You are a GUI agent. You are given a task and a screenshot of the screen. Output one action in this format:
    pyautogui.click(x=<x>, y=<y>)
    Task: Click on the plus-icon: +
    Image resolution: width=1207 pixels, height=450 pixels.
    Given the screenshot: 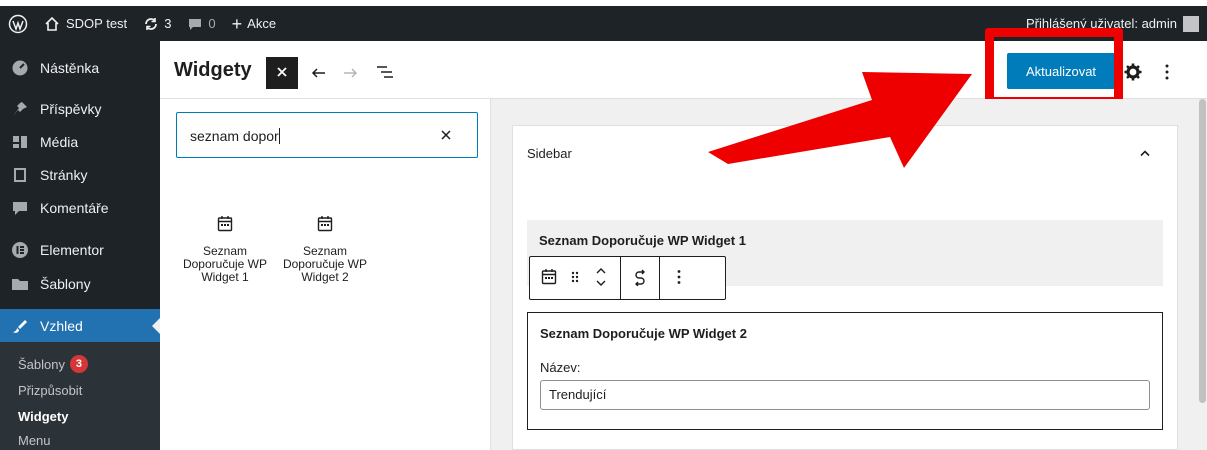 What is the action you would take?
    pyautogui.click(x=237, y=23)
    